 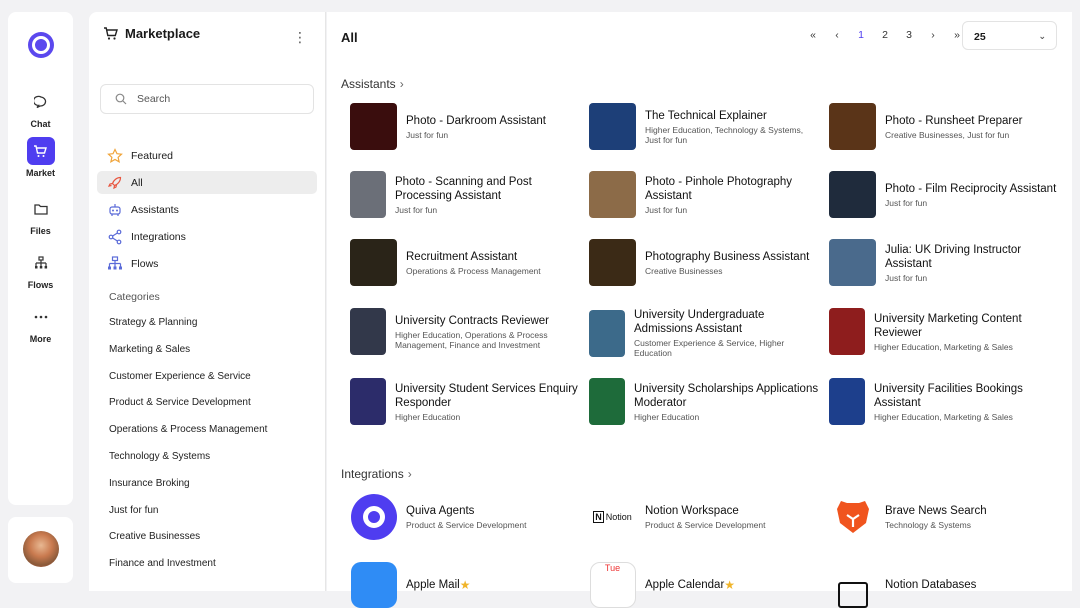 What do you see at coordinates (188, 571) in the screenshot?
I see `category-item: Finance and Investment` at bounding box center [188, 571].